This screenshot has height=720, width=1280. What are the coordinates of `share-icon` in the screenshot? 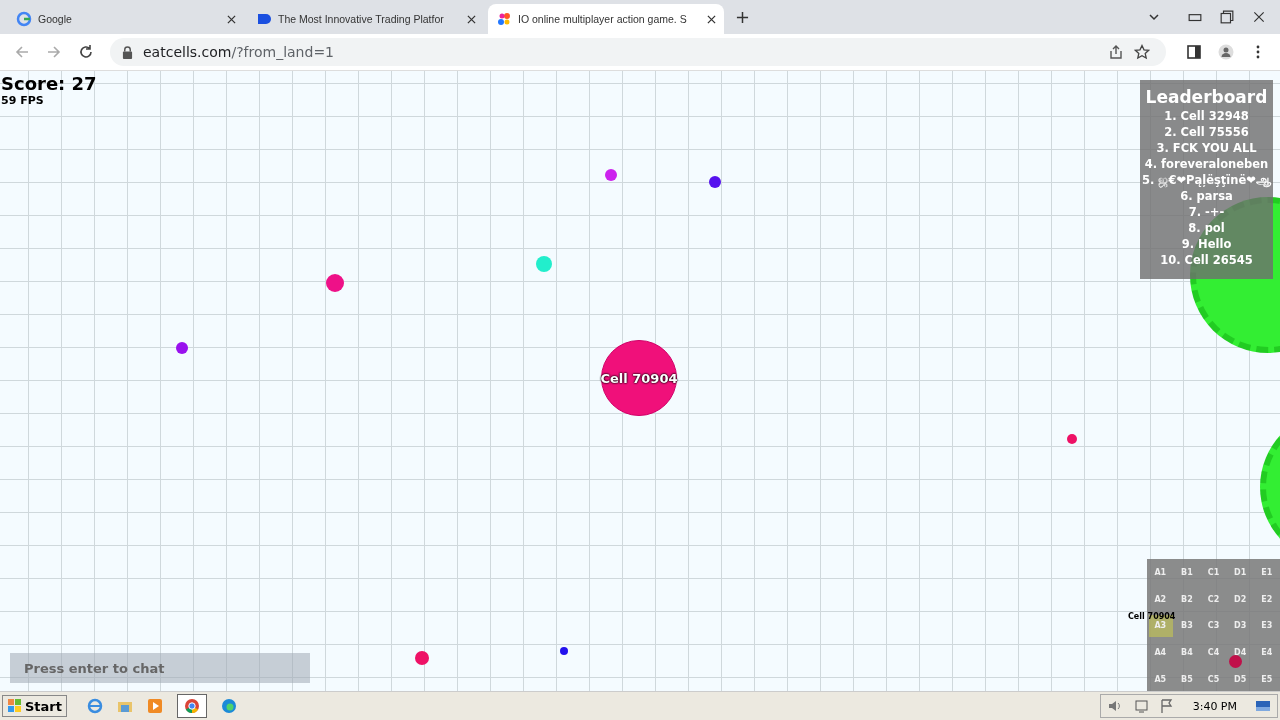 It's located at (1116, 52).